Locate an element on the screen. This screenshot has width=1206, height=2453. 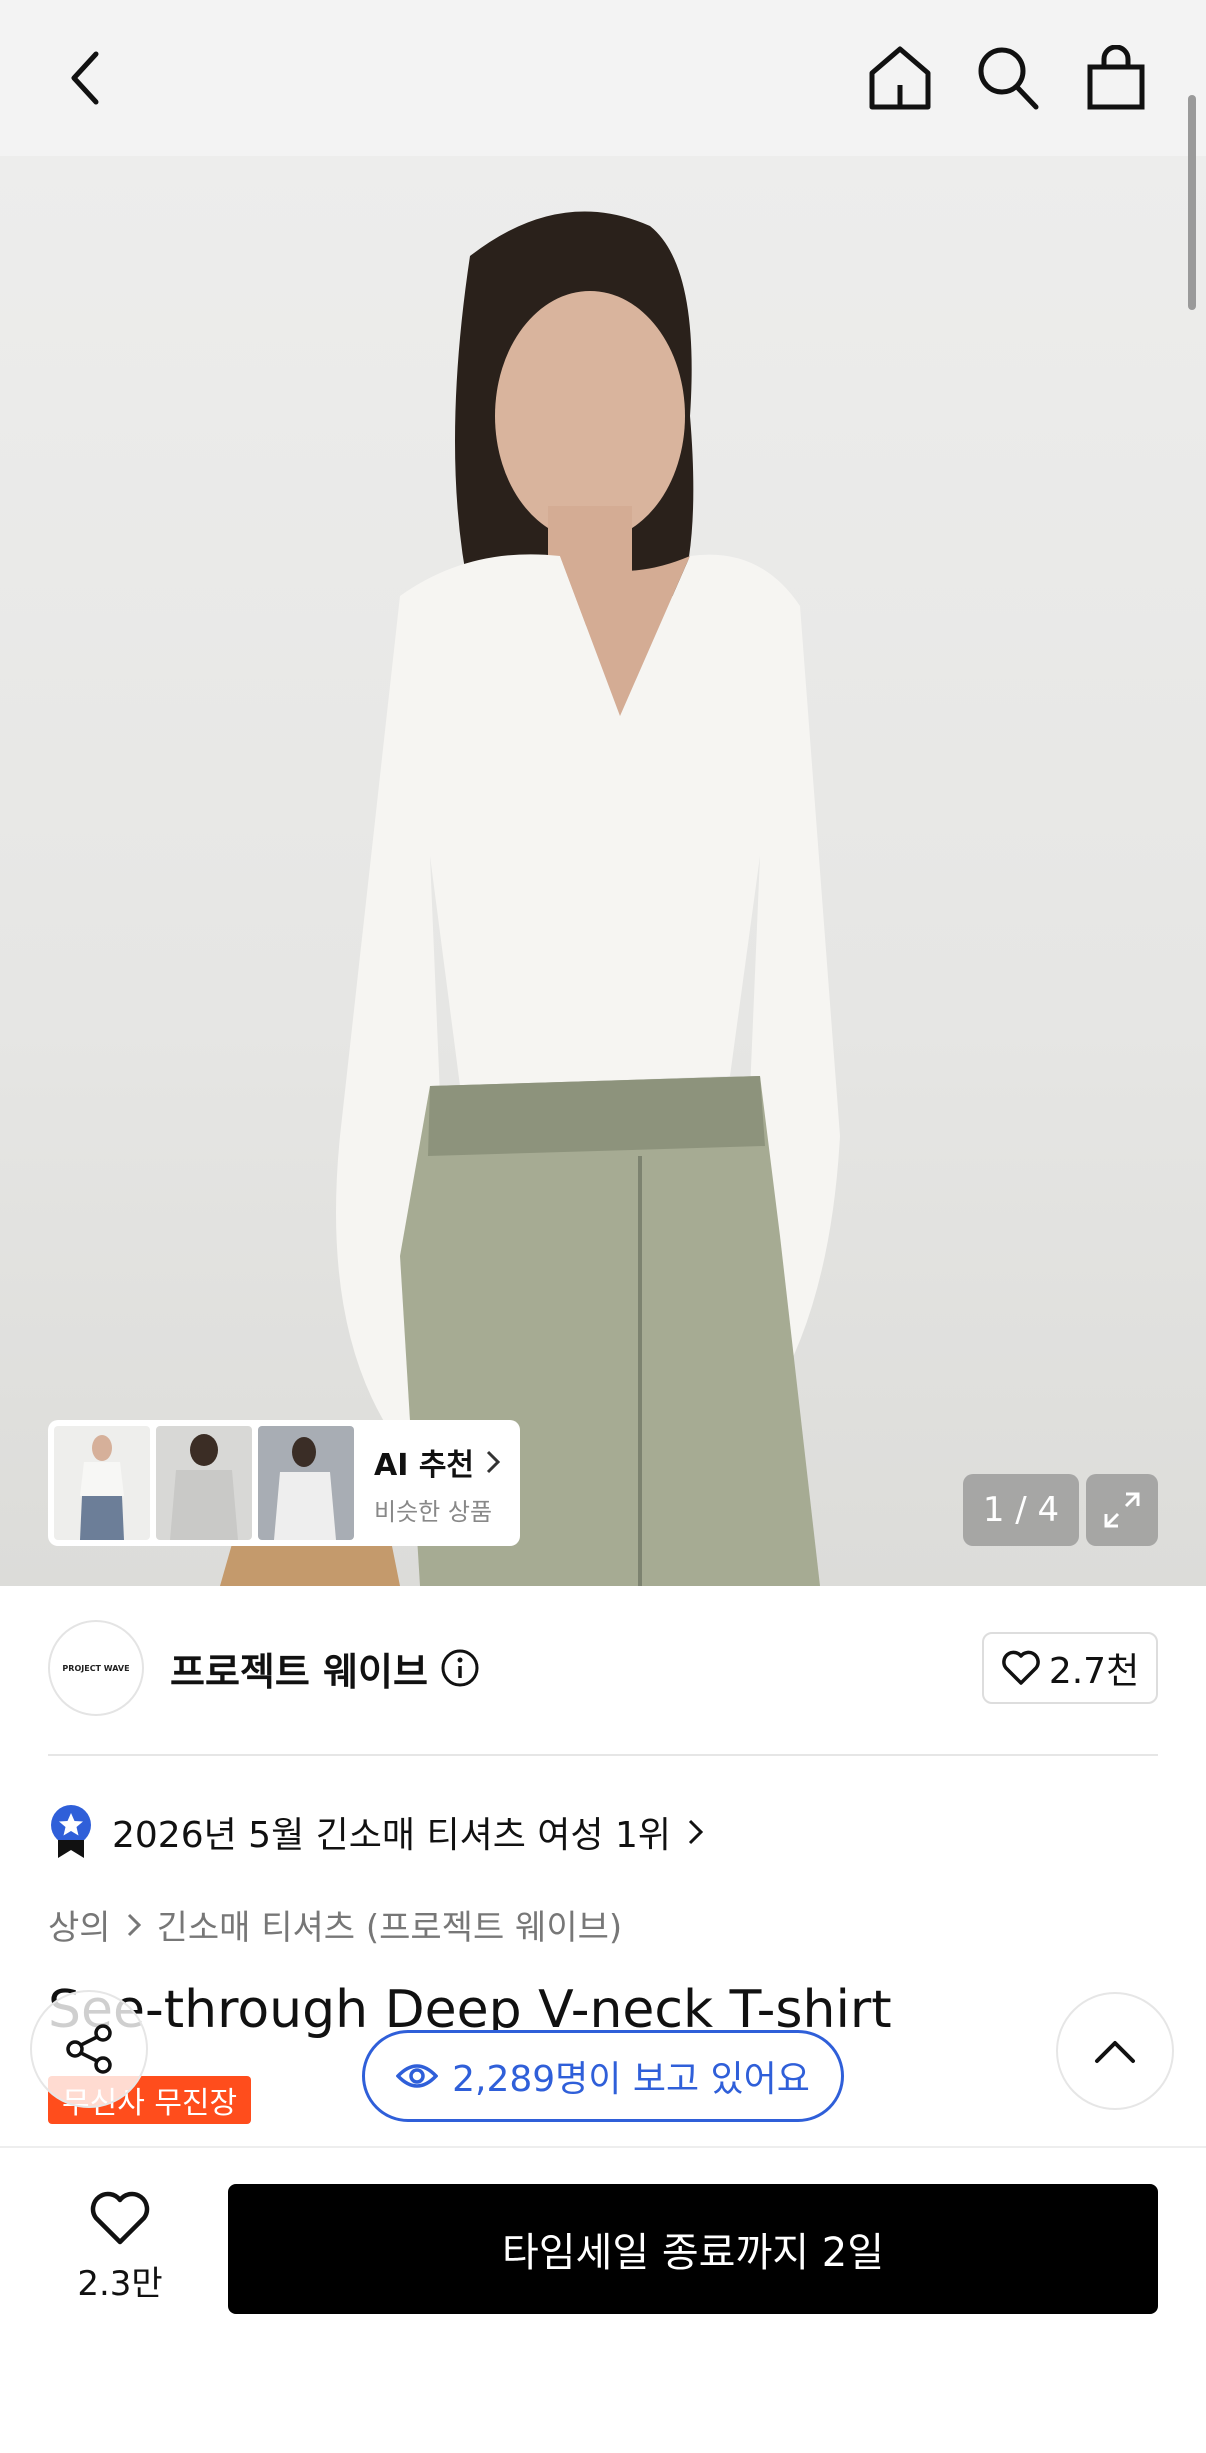
back-button is located at coordinates (86, 78).